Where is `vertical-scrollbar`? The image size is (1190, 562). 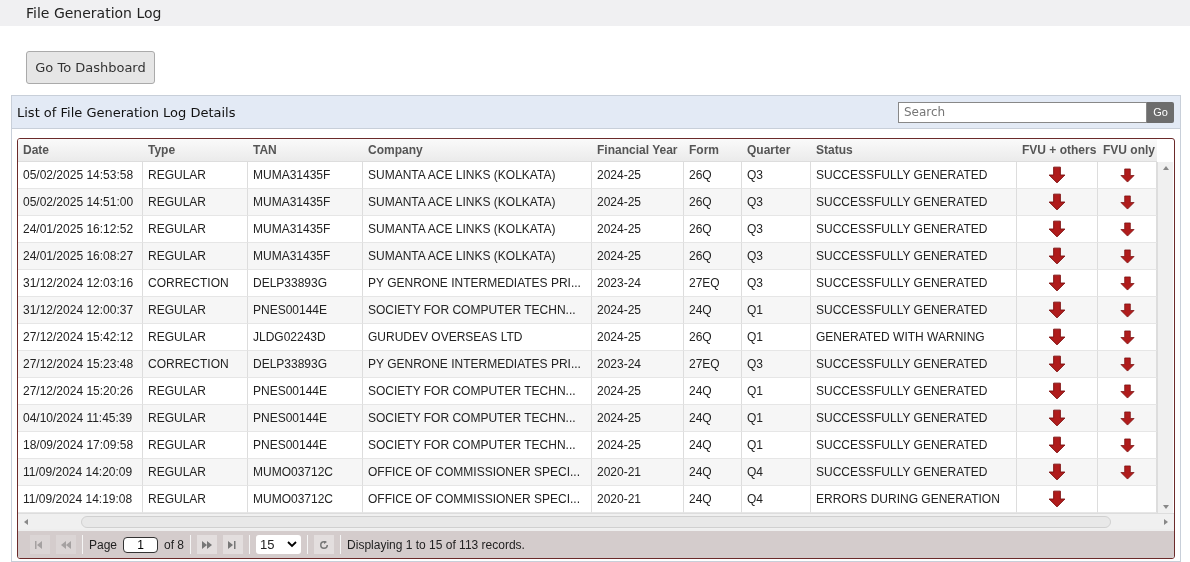
vertical-scrollbar is located at coordinates (1165, 337).